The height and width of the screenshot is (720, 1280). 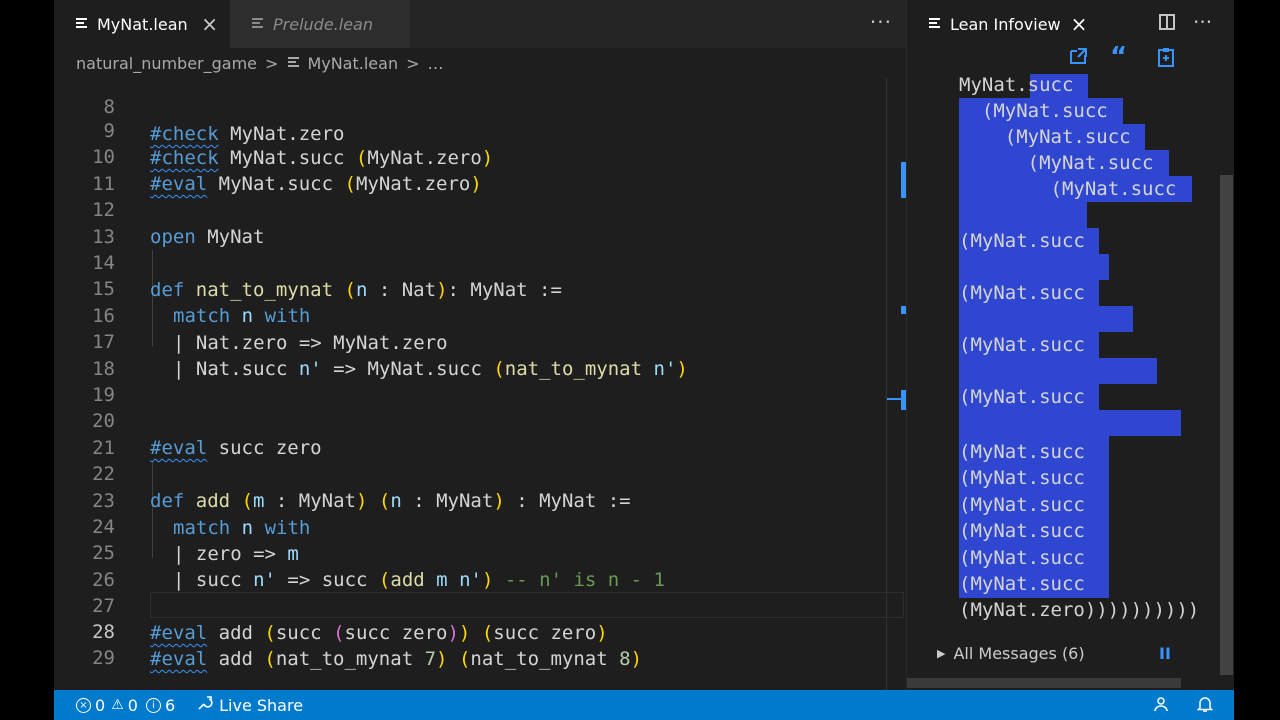 I want to click on line-number: 29, so click(x=103, y=658).